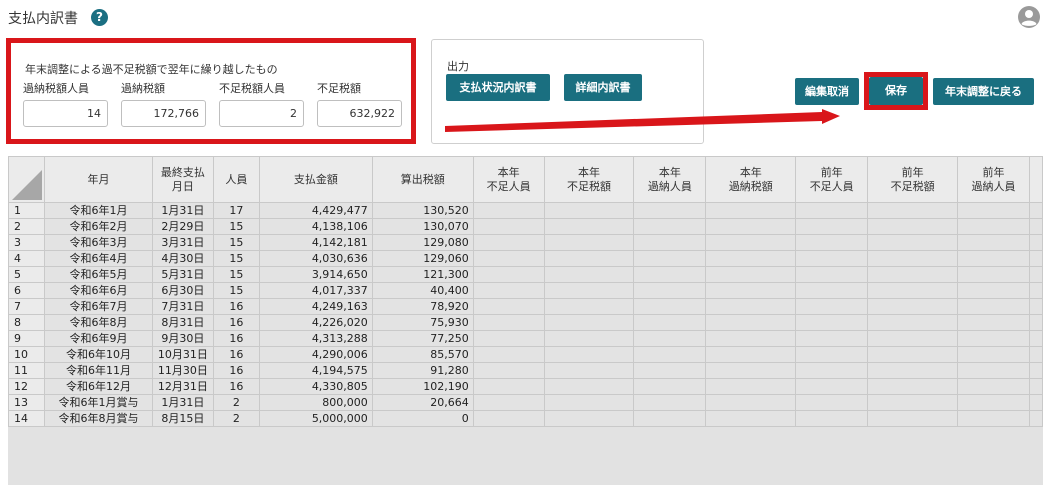 Image resolution: width=1043 pixels, height=485 pixels. What do you see at coordinates (182, 418) in the screenshot?
I see `table-cell: 8月15日` at bounding box center [182, 418].